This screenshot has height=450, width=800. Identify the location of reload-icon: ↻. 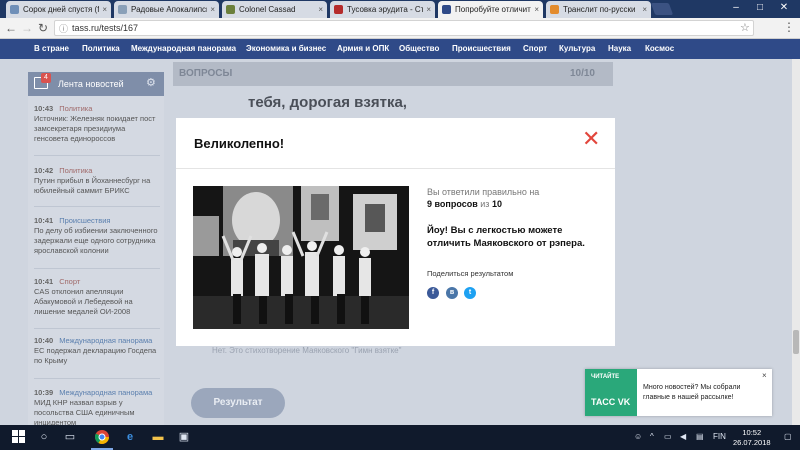
(43, 28).